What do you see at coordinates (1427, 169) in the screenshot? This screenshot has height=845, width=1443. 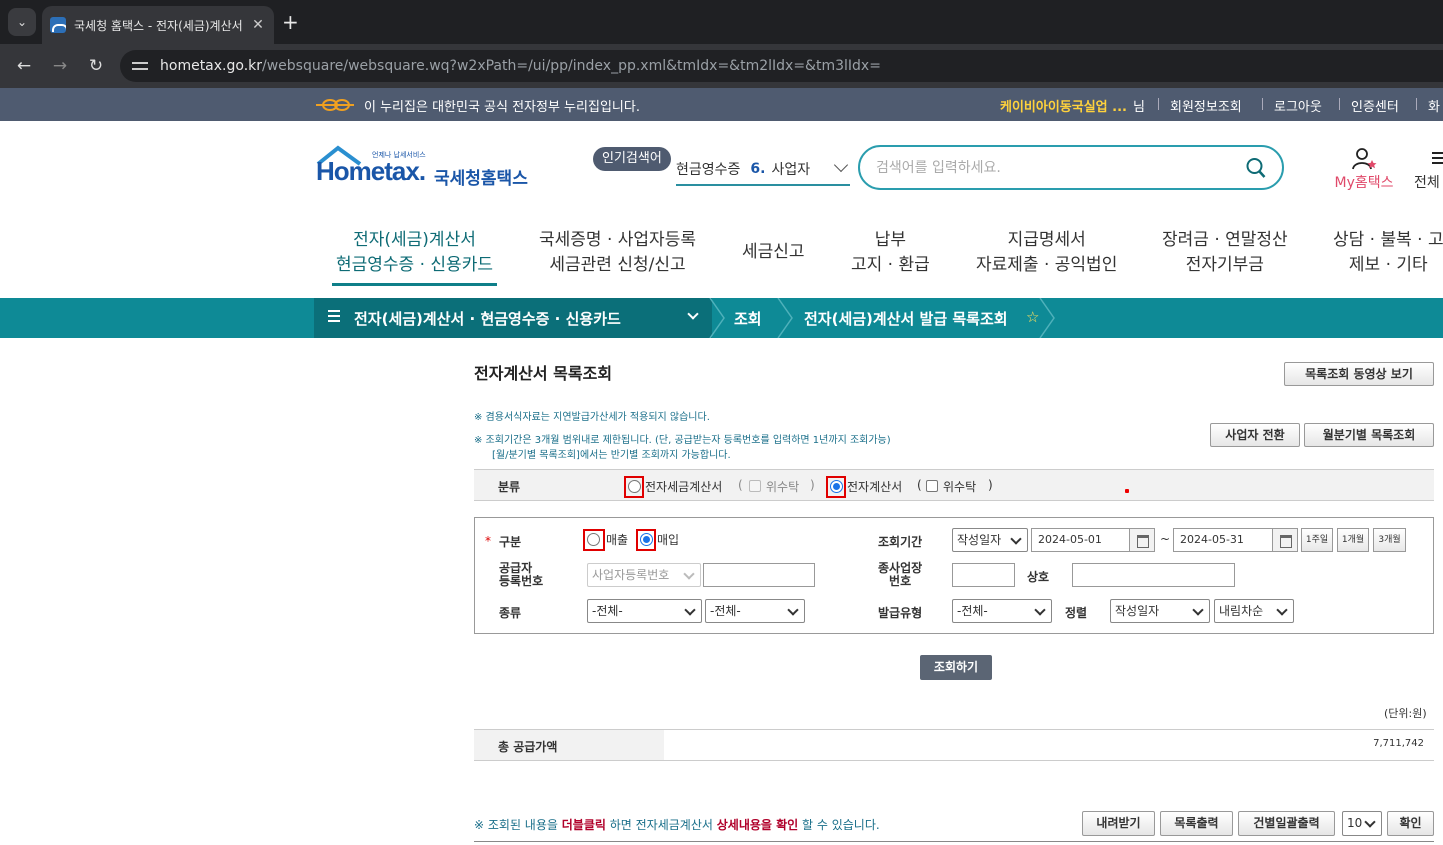 I see `all-menu-button: 전체` at bounding box center [1427, 169].